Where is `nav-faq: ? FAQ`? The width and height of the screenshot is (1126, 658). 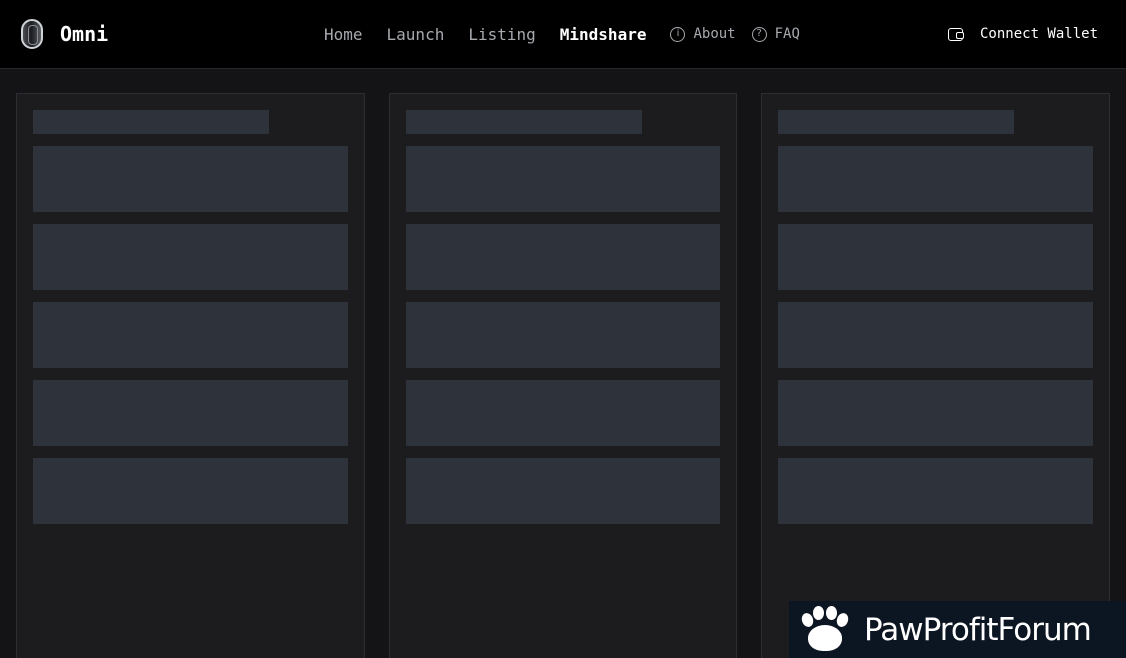 nav-faq: ? FAQ is located at coordinates (775, 34).